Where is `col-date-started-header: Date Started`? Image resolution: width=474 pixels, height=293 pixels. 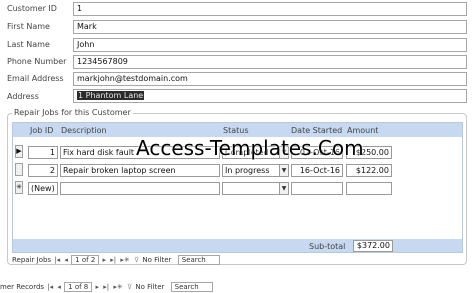
col-date-started-header: Date Started is located at coordinates (317, 130).